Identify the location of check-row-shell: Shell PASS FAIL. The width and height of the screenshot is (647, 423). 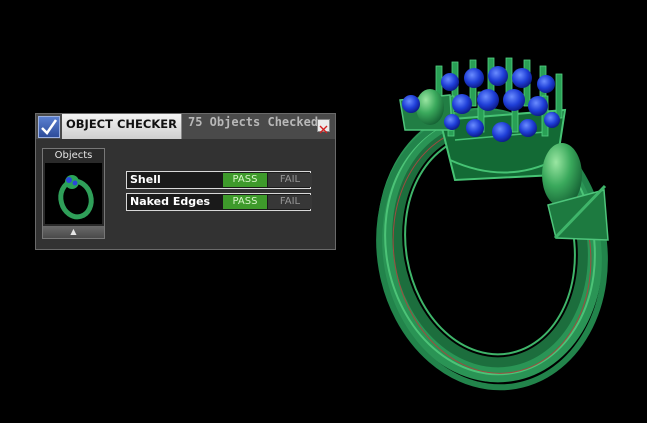
(219, 180).